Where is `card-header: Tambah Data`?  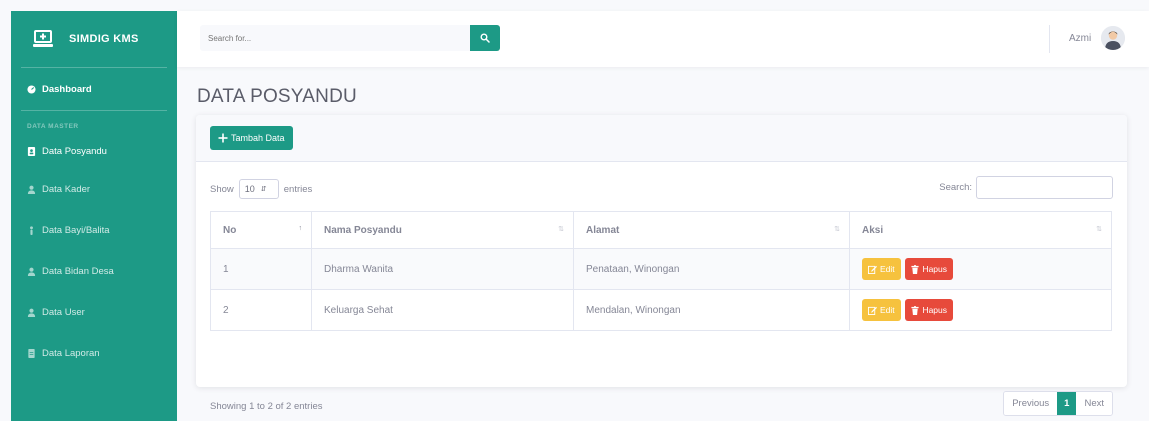
card-header: Tambah Data is located at coordinates (661, 138).